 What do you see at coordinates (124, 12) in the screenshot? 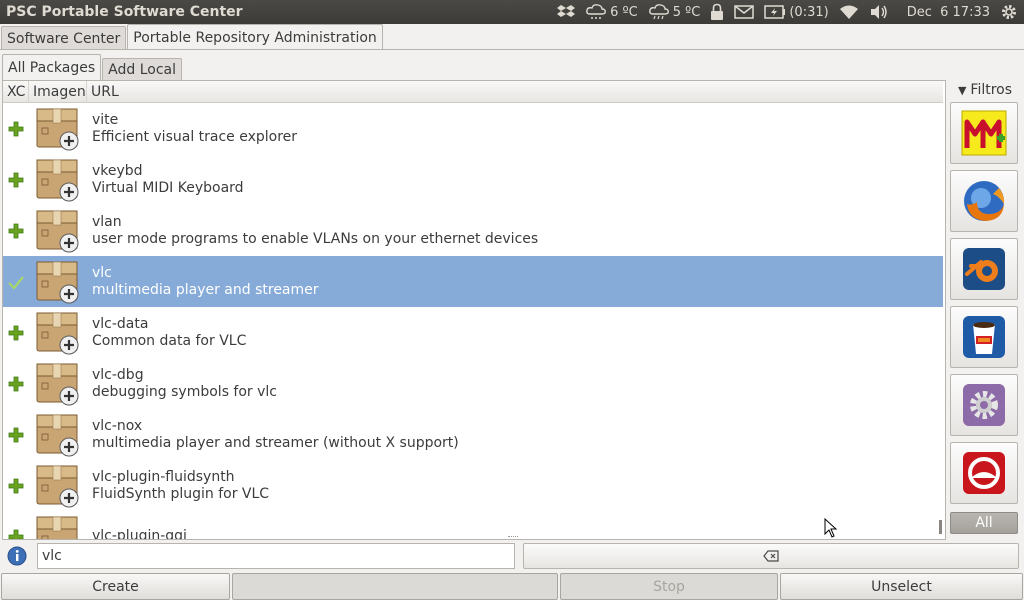
I see `window-title: PSC Portable Software Center` at bounding box center [124, 12].